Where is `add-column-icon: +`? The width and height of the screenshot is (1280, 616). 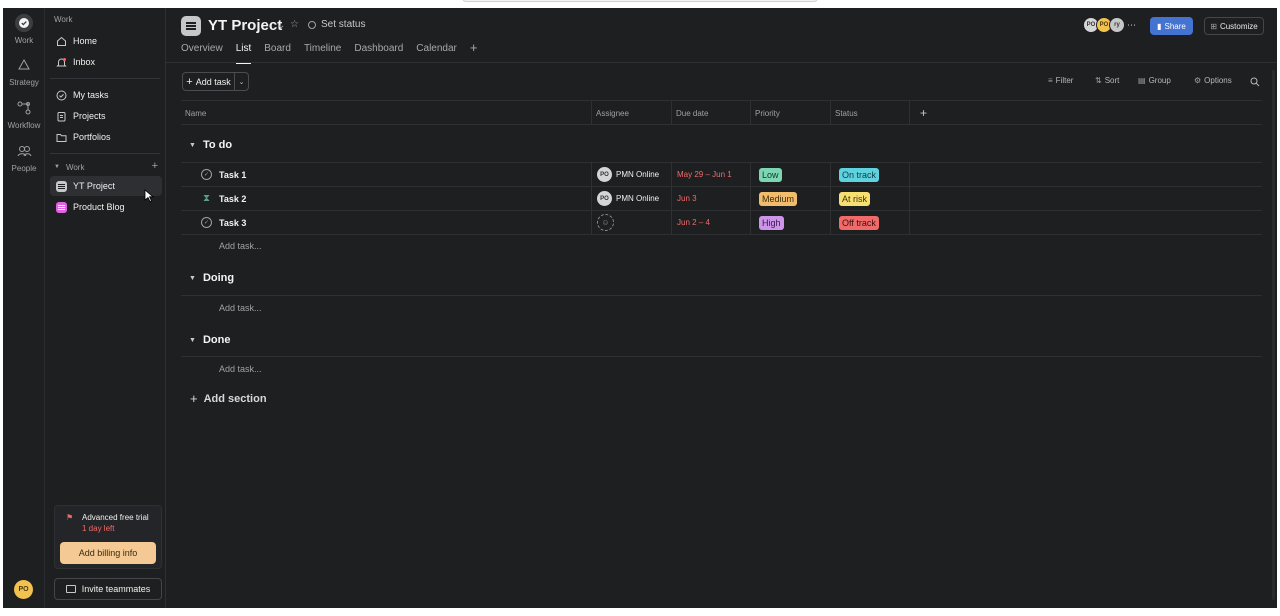
add-column-icon: + is located at coordinates (925, 113).